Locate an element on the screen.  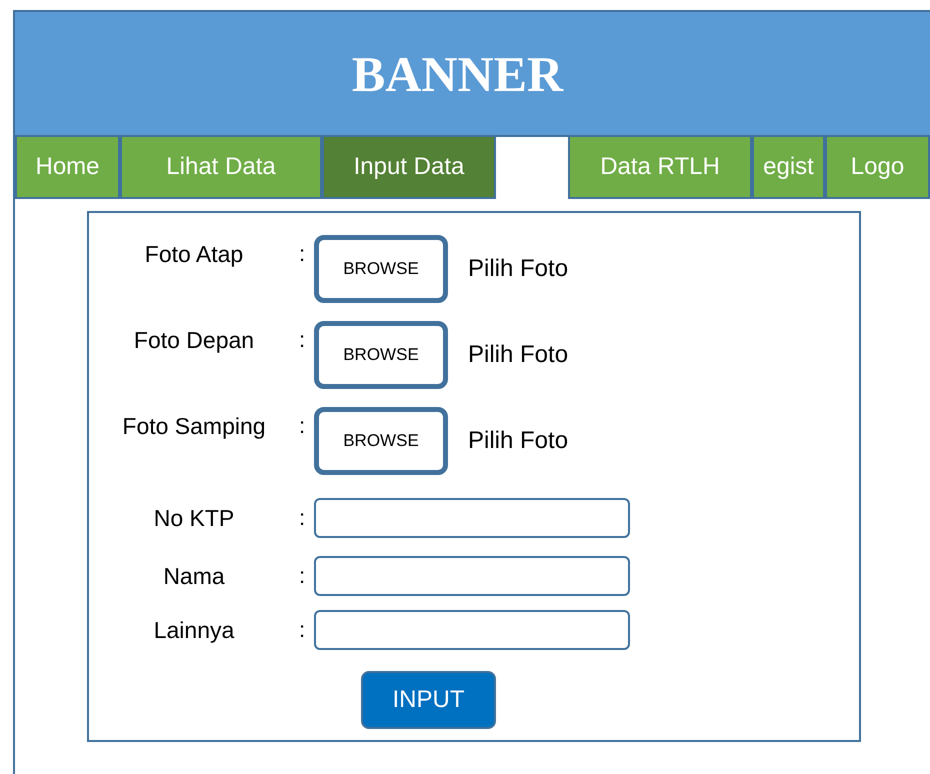
field-label: Nama is located at coordinates (194, 576).